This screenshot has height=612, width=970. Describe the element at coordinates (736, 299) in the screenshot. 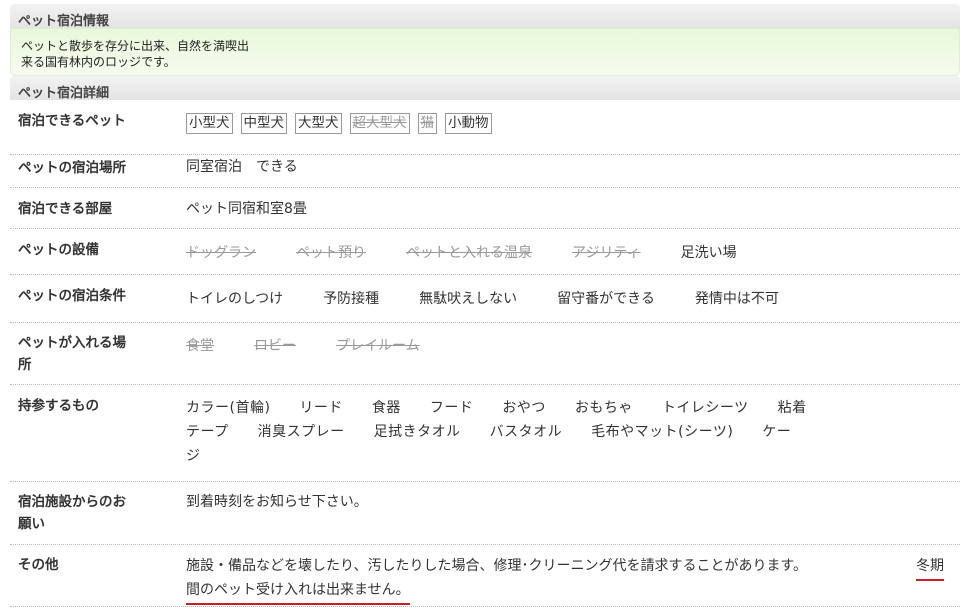

I see `condition-item: 発情中は不可` at that location.